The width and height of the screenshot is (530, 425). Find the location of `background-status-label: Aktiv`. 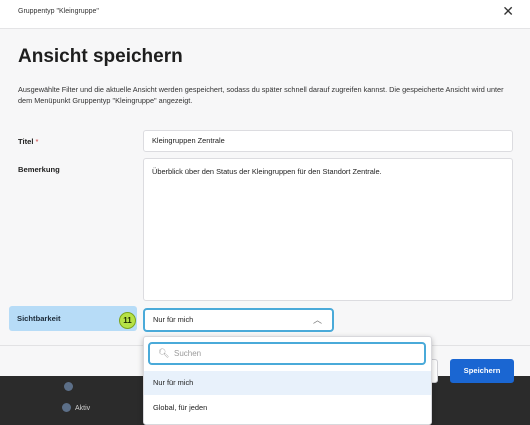

background-status-label: Aktiv is located at coordinates (83, 408).